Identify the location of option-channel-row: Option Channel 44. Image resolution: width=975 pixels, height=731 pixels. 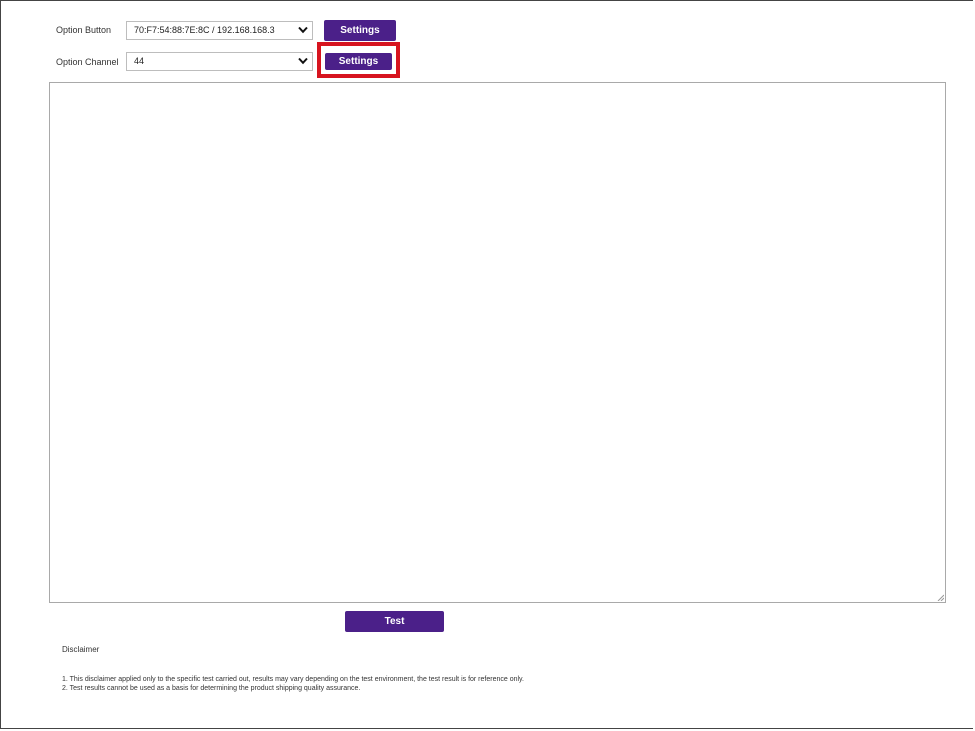
(301, 63).